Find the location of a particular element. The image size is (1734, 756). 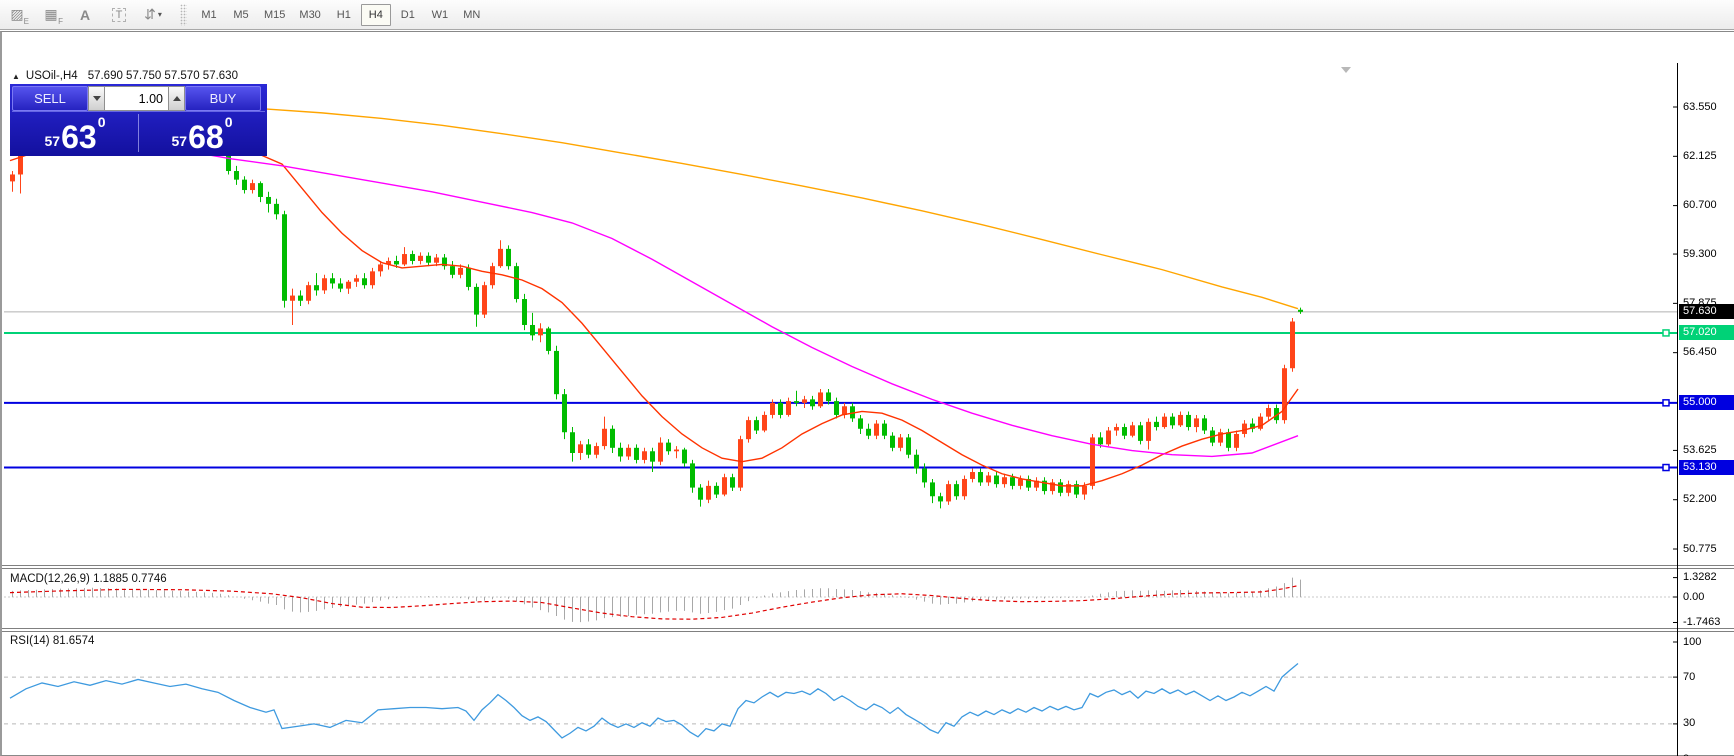

buy-price: 57 68 0 is located at coordinates (202, 133).